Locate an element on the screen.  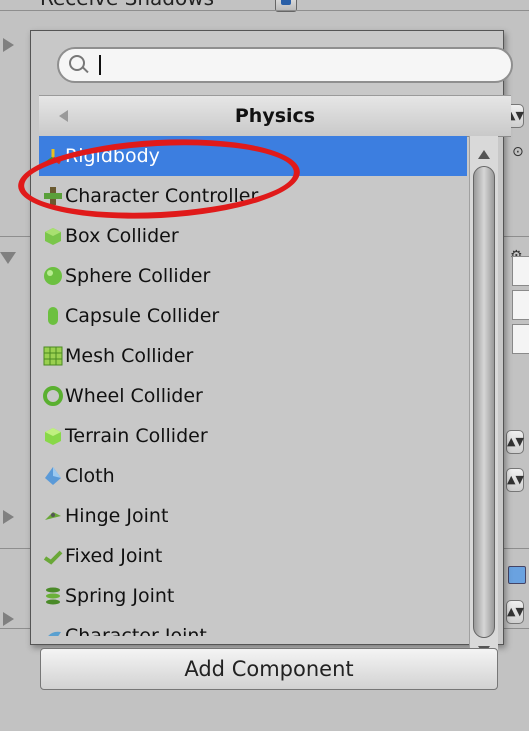
search-input is located at coordinates (299, 66).